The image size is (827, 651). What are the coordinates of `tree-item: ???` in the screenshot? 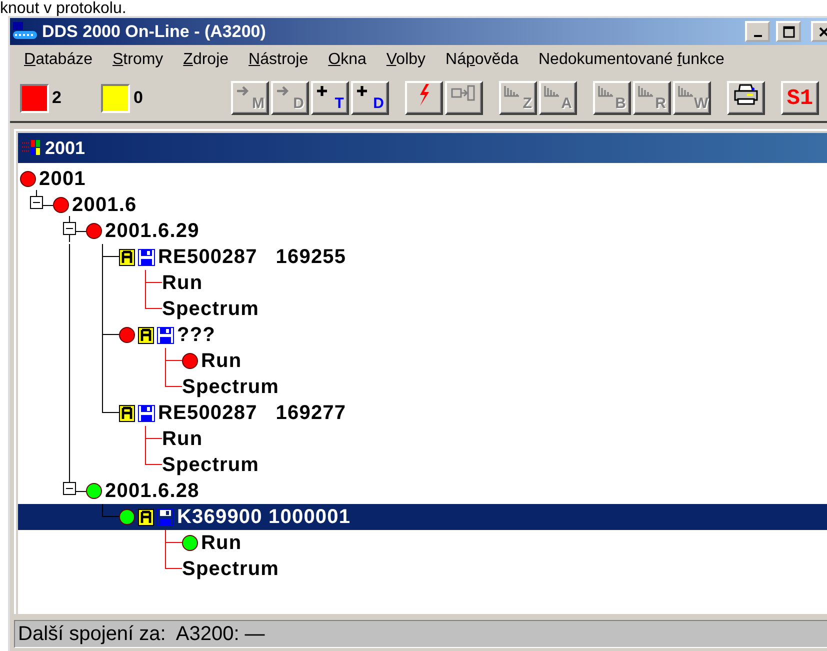 It's located at (473, 335).